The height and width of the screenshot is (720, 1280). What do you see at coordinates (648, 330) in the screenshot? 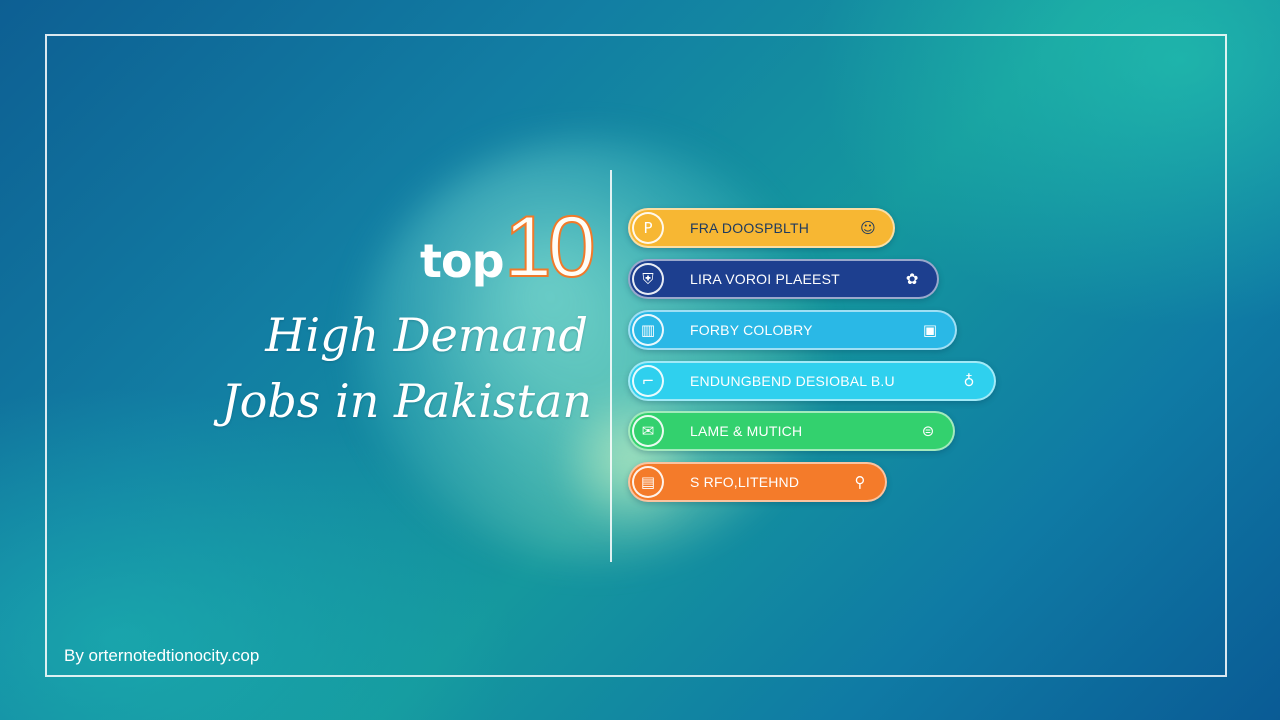
I see `tools-icon: ▥` at bounding box center [648, 330].